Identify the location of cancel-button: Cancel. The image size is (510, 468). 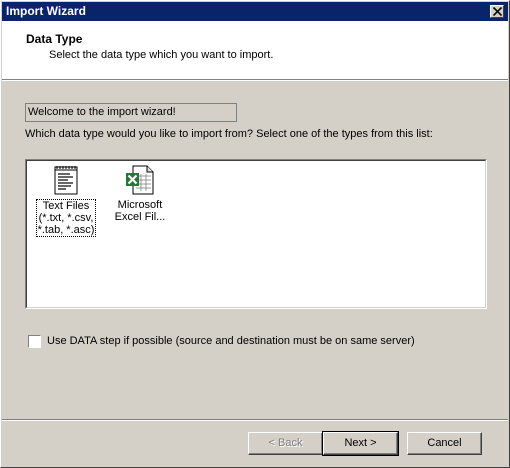
(444, 443).